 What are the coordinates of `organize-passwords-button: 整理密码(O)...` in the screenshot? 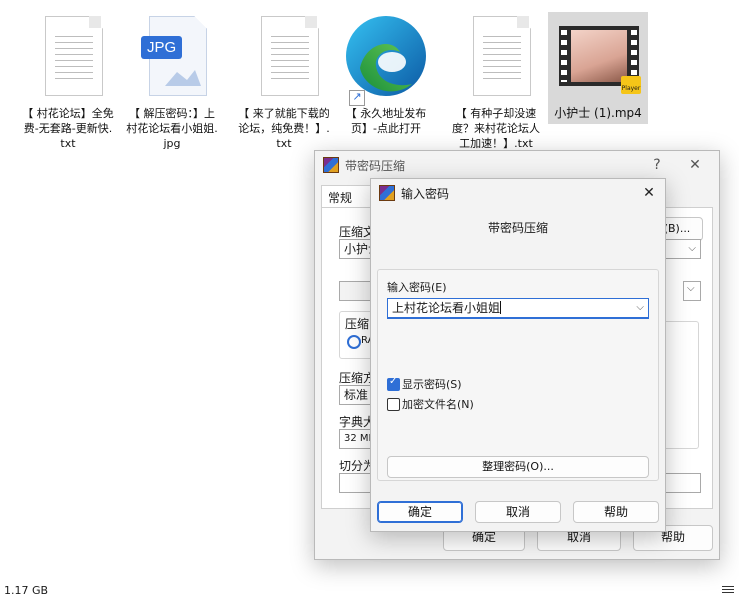 It's located at (518, 467).